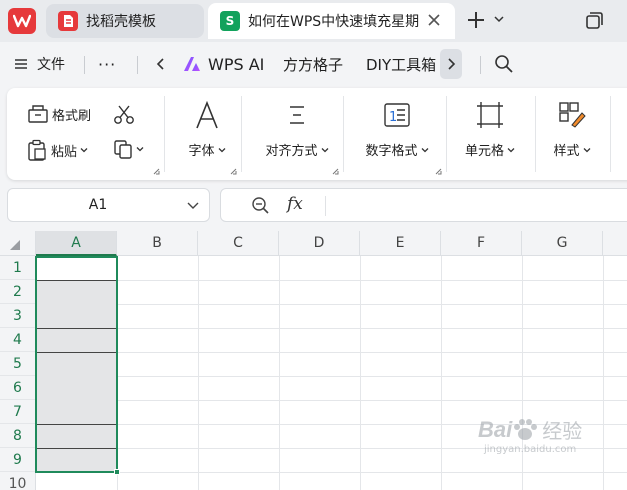 This screenshot has height=490, width=627. Describe the element at coordinates (18, 412) in the screenshot. I see `row-header-7: 7` at that location.